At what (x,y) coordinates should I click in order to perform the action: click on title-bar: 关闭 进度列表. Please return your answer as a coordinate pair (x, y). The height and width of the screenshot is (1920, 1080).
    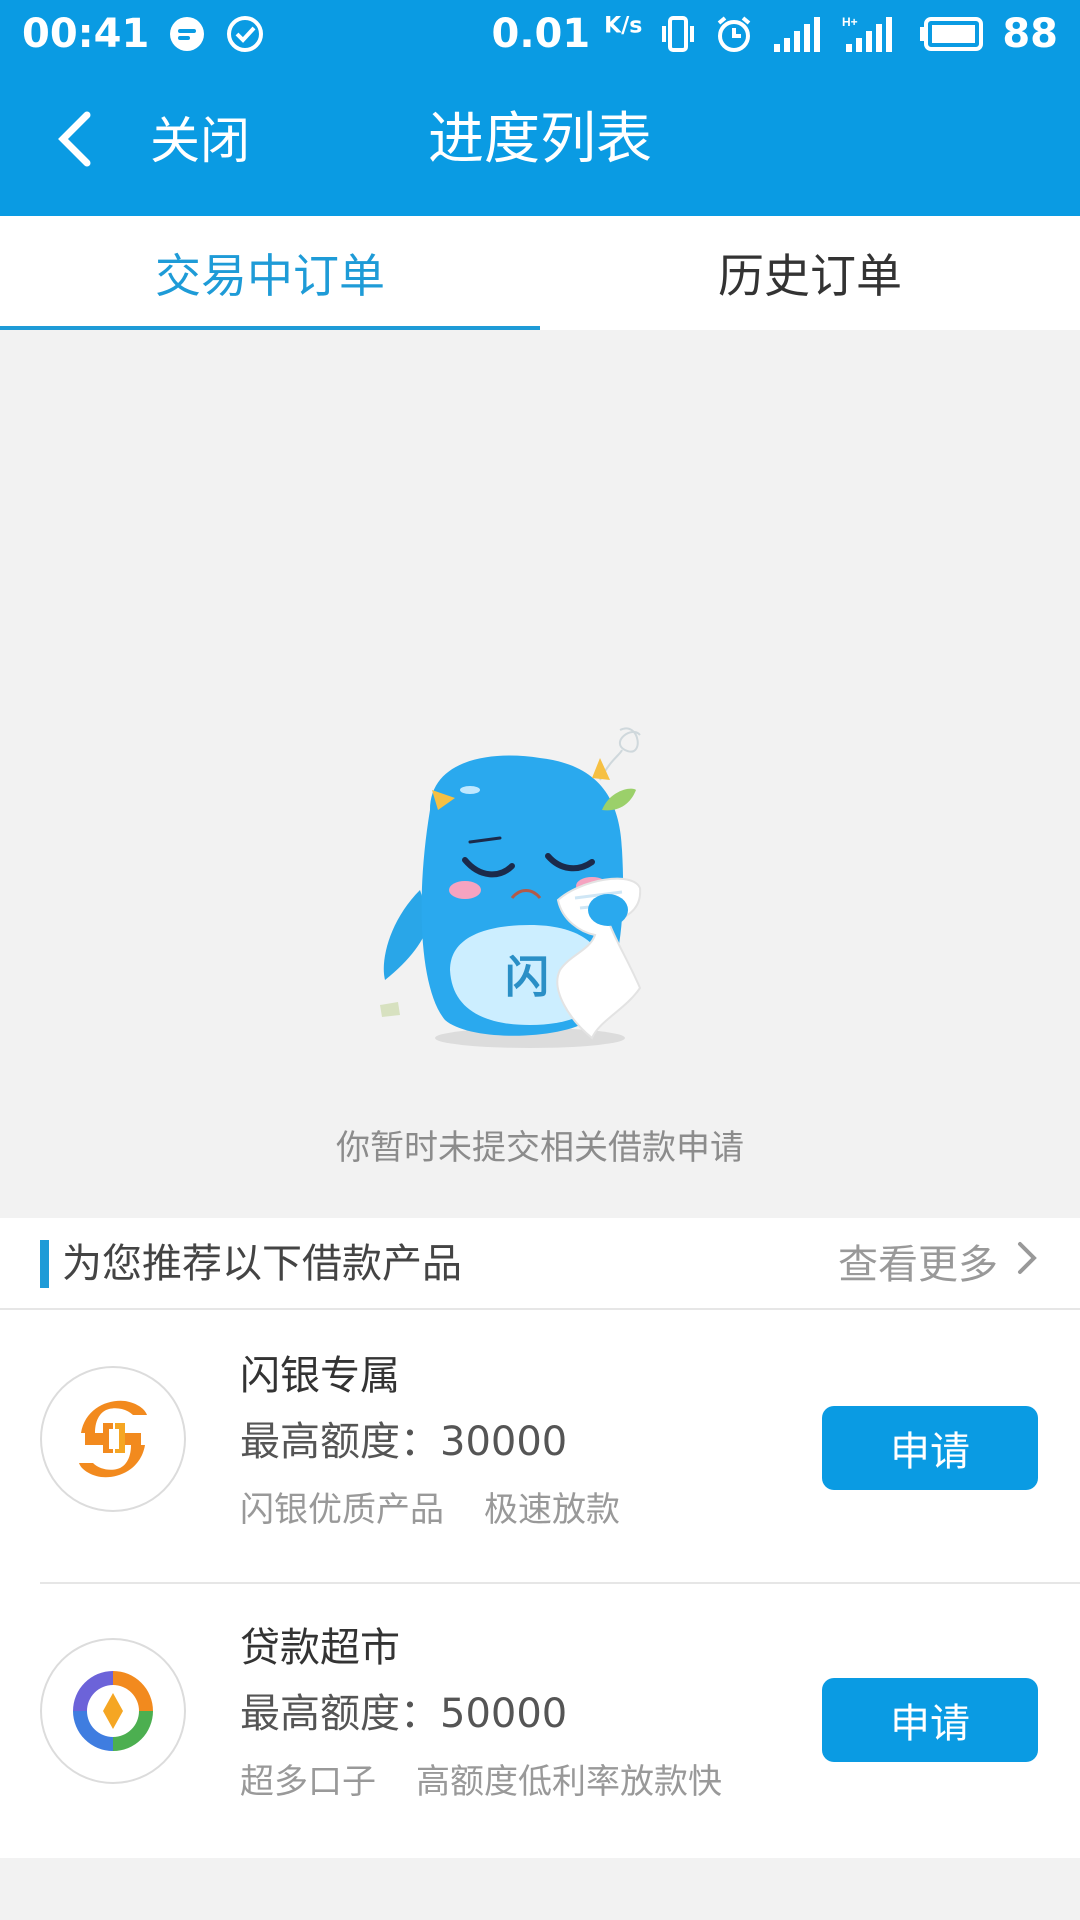
    Looking at the image, I should click on (540, 142).